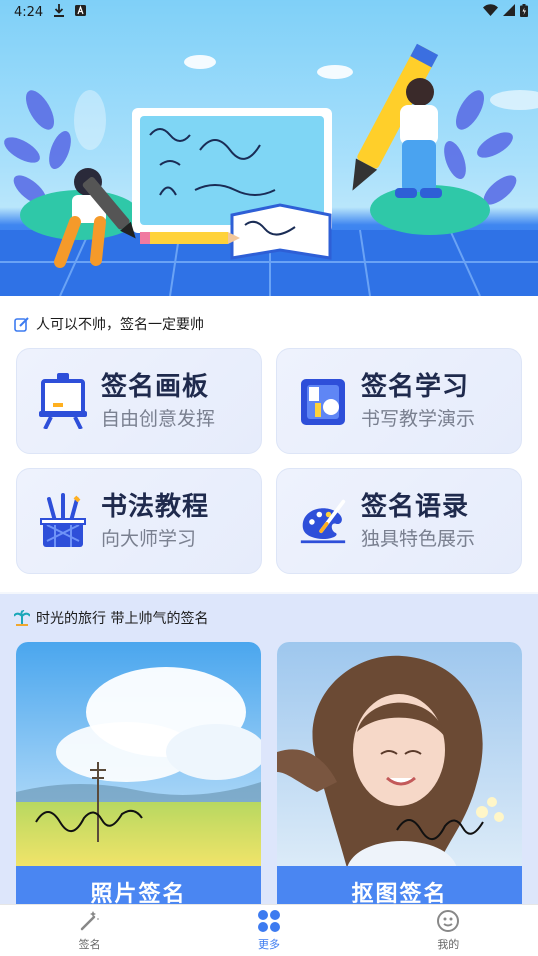 The height and width of the screenshot is (956, 538). I want to click on portrait-image, so click(399, 755).